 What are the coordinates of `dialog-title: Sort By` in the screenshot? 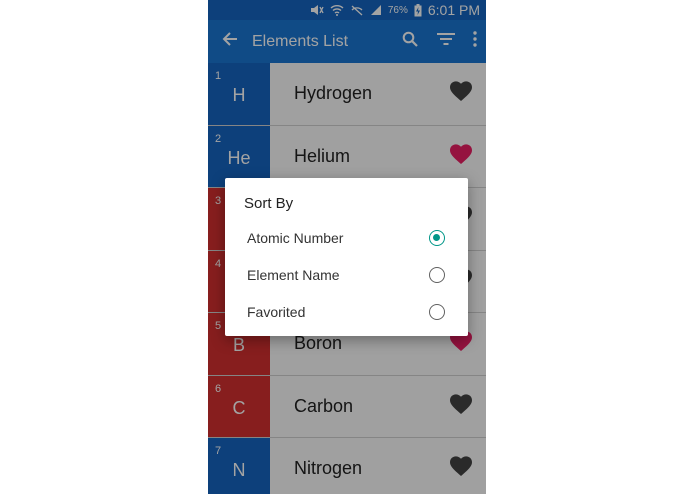 It's located at (269, 203).